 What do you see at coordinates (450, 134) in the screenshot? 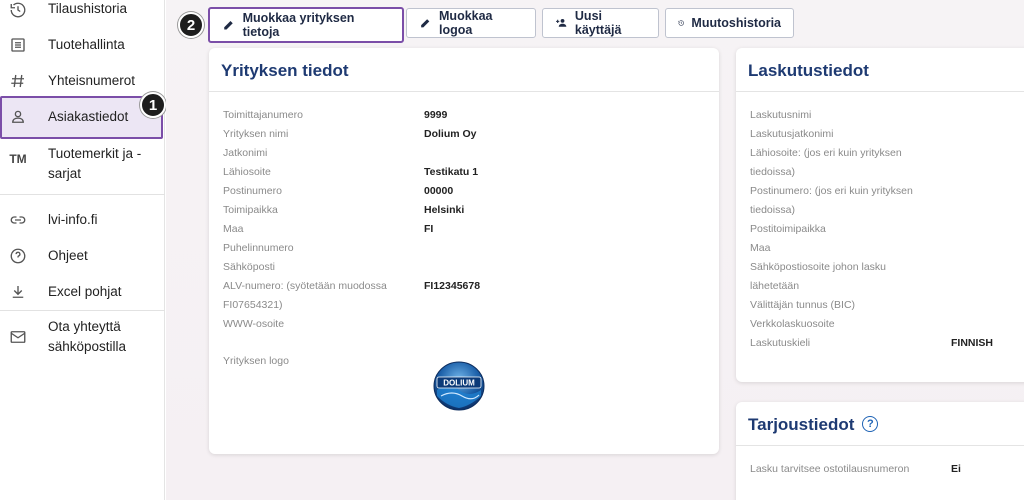
I see `field-value: Dolium Oy` at bounding box center [450, 134].